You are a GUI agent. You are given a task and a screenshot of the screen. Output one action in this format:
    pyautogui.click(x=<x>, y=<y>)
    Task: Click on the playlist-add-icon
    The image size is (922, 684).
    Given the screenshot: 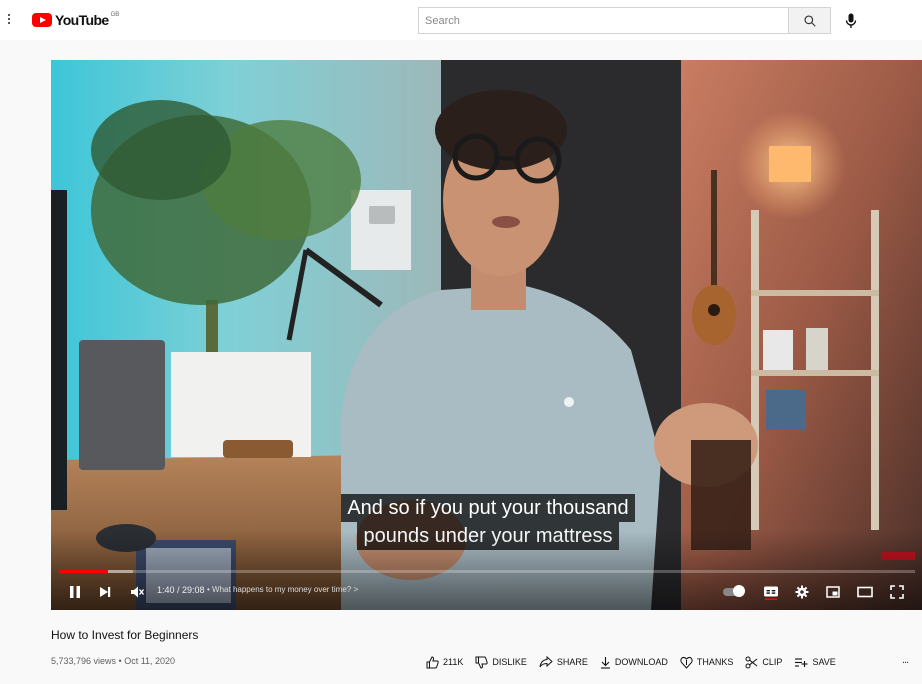 What is the action you would take?
    pyautogui.click(x=801, y=662)
    